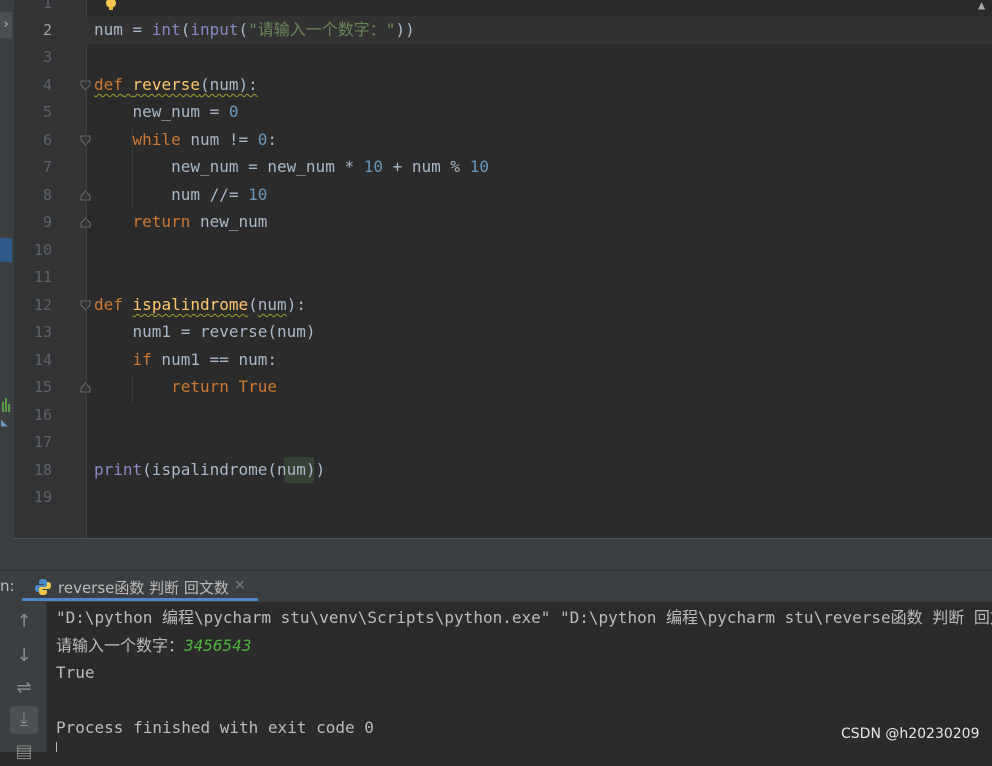 Image resolution: width=992 pixels, height=766 pixels. What do you see at coordinates (981, 6) in the screenshot?
I see `warning-icon: ▲` at bounding box center [981, 6].